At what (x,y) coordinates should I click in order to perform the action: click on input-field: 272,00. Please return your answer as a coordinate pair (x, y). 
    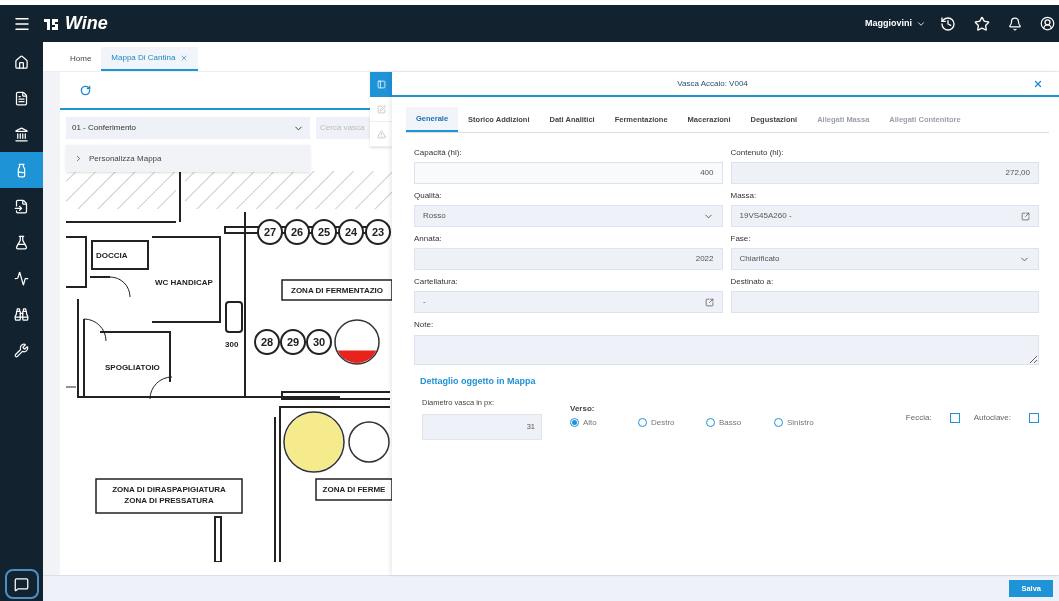
    Looking at the image, I should click on (884, 173).